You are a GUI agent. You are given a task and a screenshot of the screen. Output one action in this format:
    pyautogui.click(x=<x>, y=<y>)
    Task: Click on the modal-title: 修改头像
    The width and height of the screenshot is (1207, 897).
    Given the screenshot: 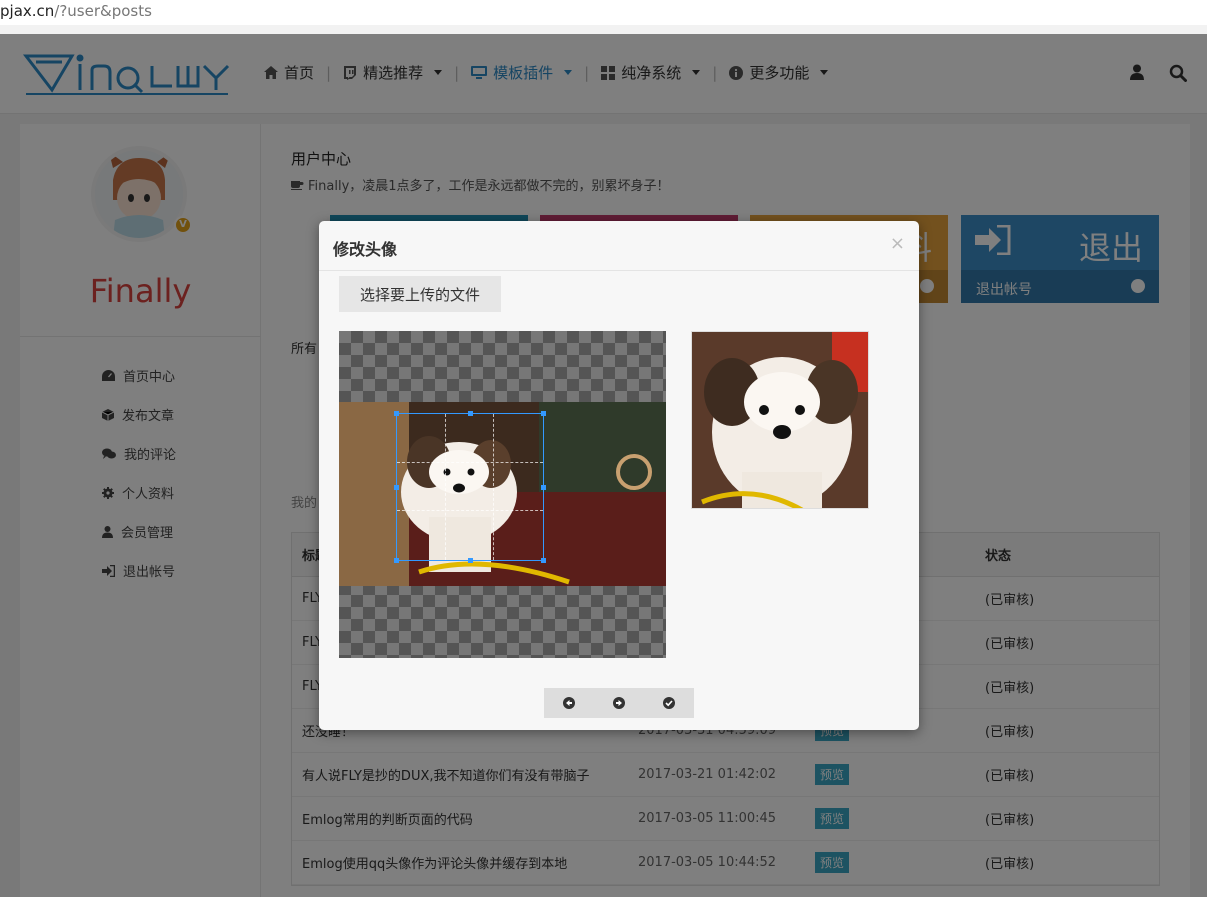 What is the action you would take?
    pyautogui.click(x=365, y=249)
    